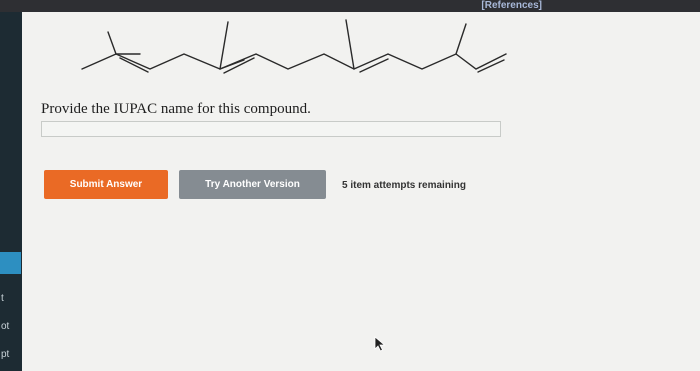  I want to click on sidebar-tab-label: pt, so click(5, 354).